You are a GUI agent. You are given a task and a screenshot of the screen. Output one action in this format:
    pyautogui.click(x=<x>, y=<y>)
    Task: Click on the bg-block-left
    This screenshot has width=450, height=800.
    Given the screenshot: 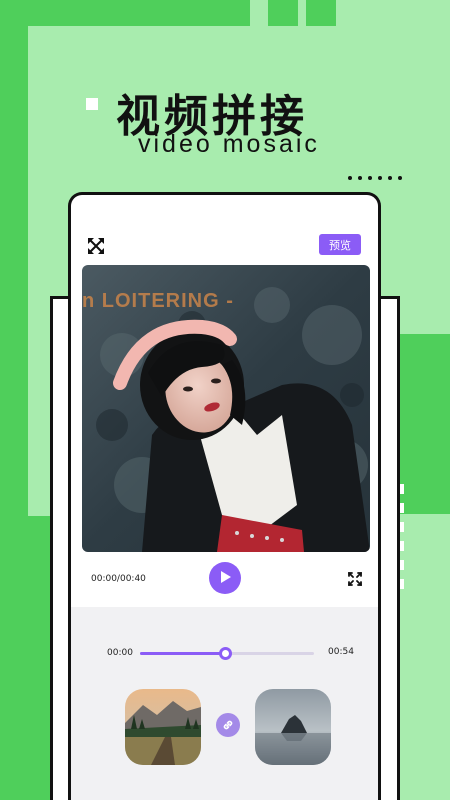 What is the action you would take?
    pyautogui.click(x=14, y=400)
    